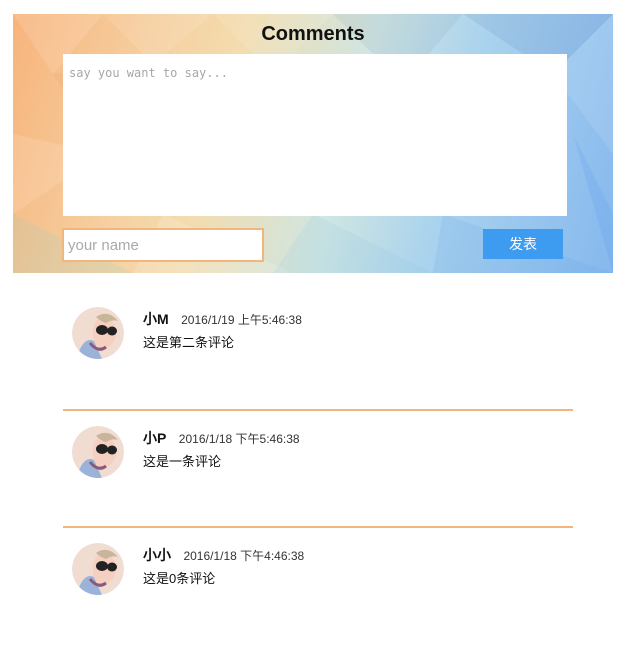  I want to click on comment-meta: 小小 2016/1/18 下午4:46:38, so click(223, 555).